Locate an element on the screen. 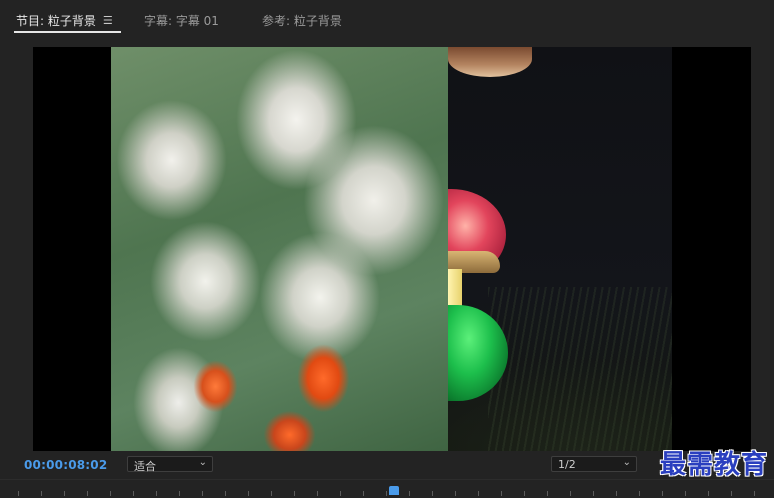 This screenshot has height=498, width=774. playhead-timecode: 00:00:08:02 is located at coordinates (65, 465).